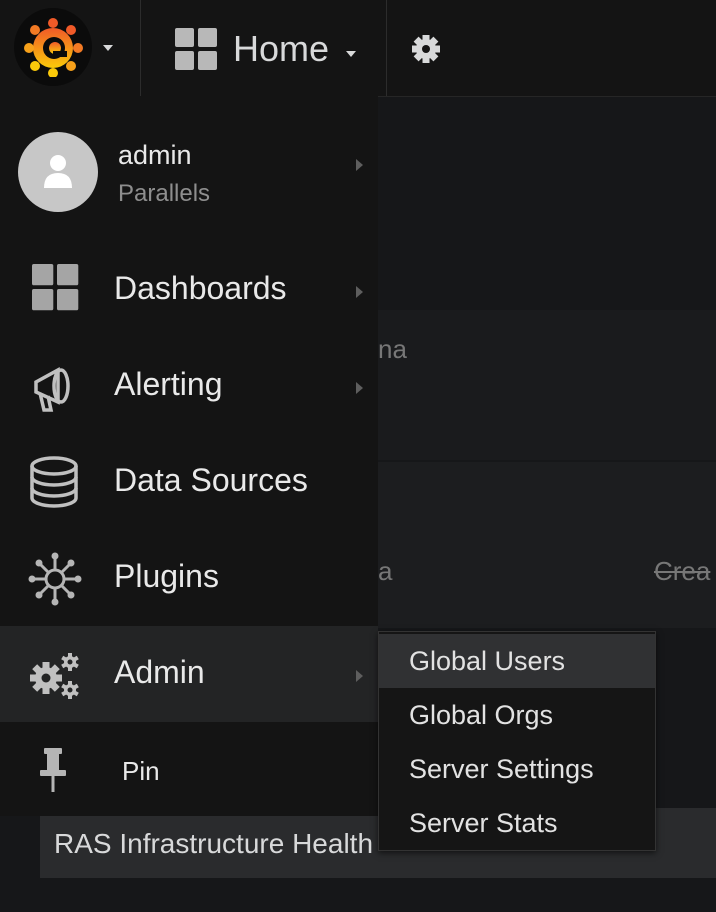  What do you see at coordinates (159, 672) in the screenshot?
I see `sidebar-item-label: Admin` at bounding box center [159, 672].